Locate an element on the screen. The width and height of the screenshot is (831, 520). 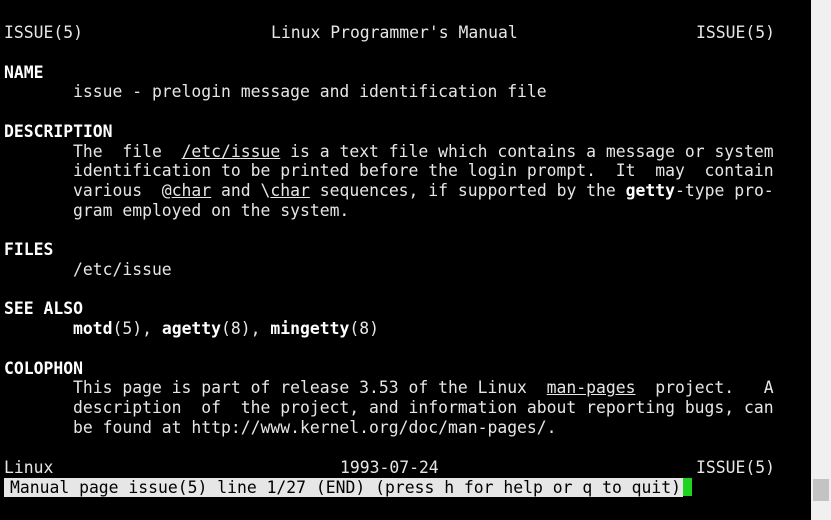
man-pages-link: man-pages is located at coordinates (591, 387).